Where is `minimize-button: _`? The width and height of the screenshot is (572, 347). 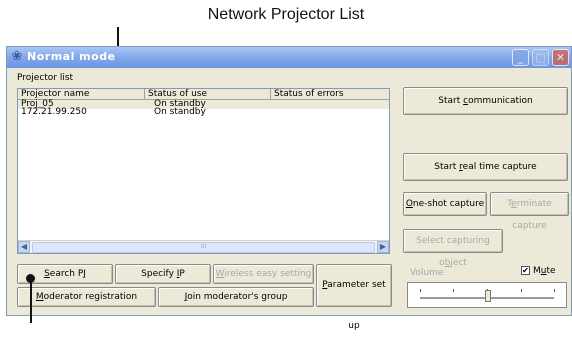 minimize-button: _ is located at coordinates (520, 57).